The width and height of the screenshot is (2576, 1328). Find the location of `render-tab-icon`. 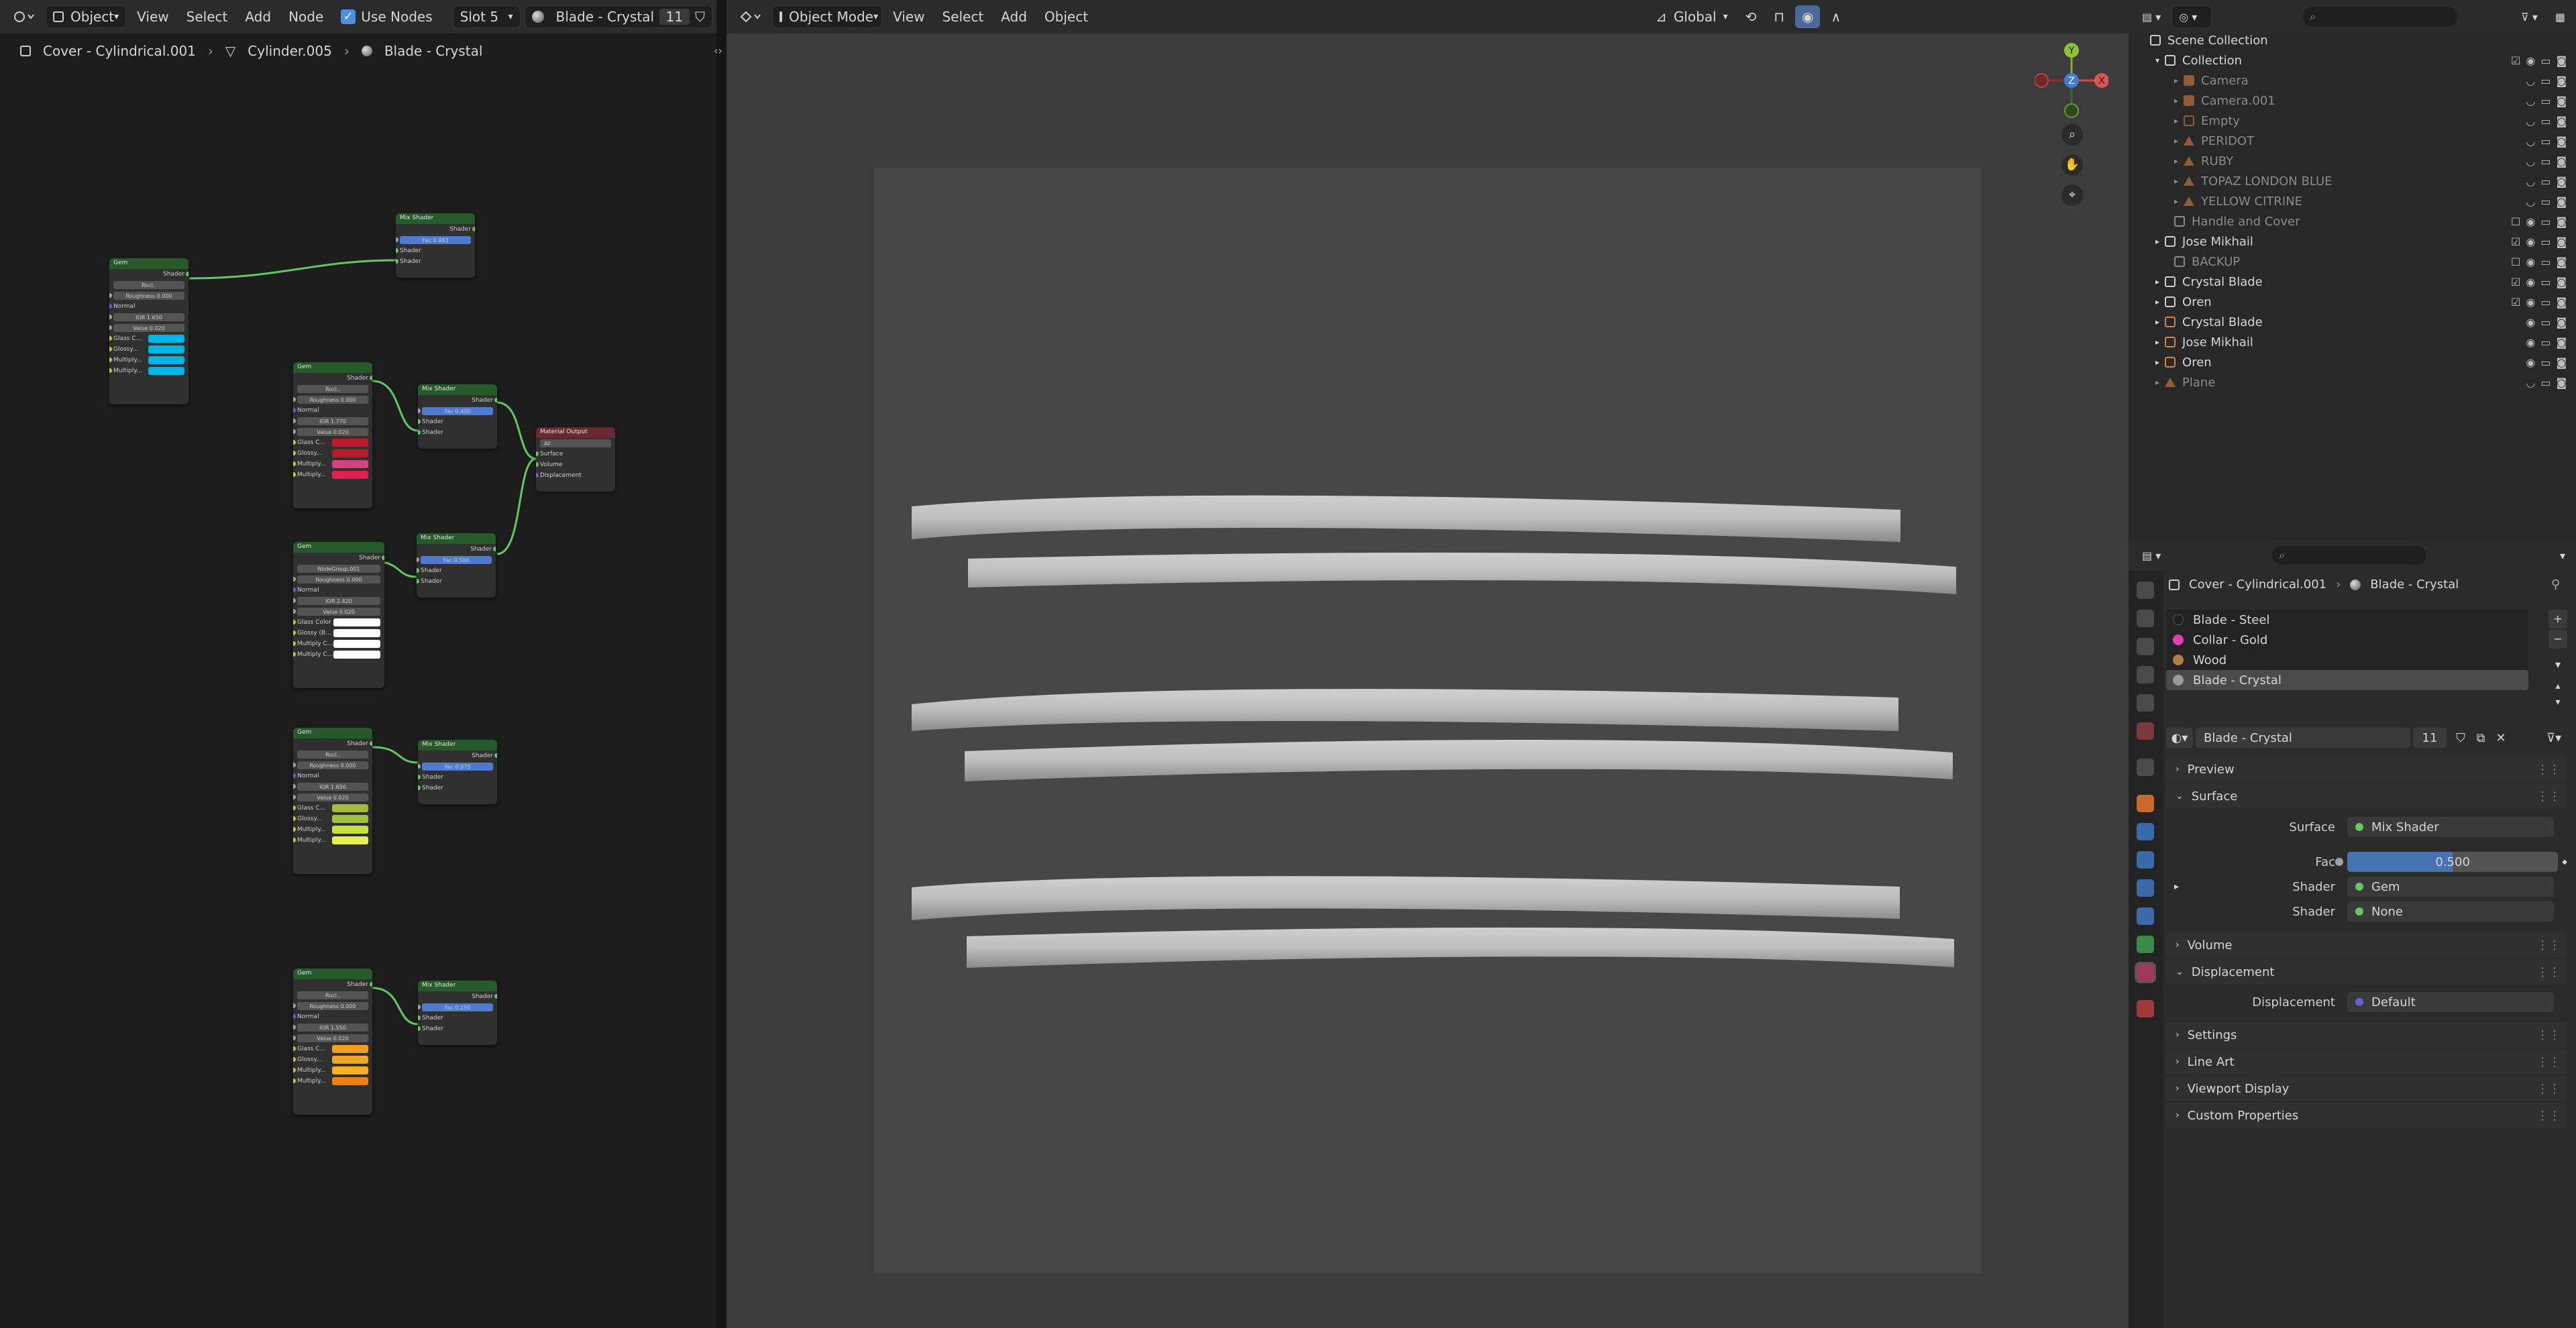

render-tab-icon is located at coordinates (2145, 618).